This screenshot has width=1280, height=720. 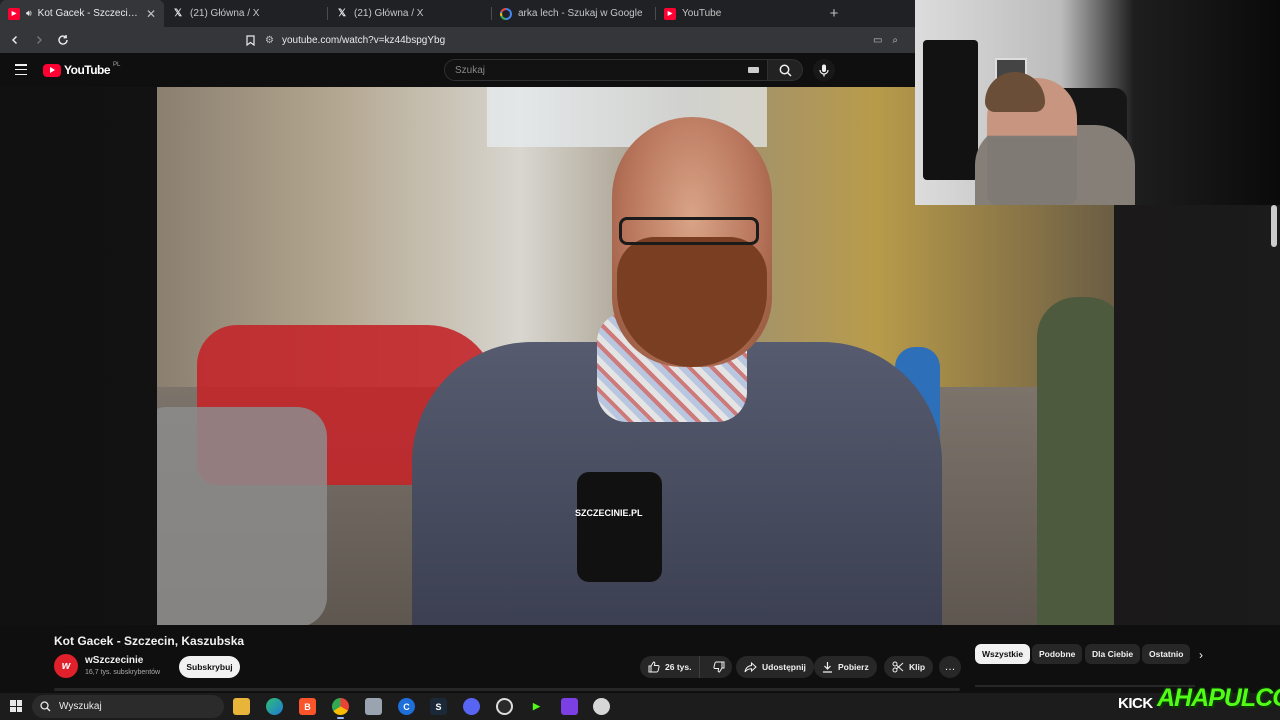 I want to click on windows-taskbar: Wyszukaj B C S ▶, so click(x=640, y=706).